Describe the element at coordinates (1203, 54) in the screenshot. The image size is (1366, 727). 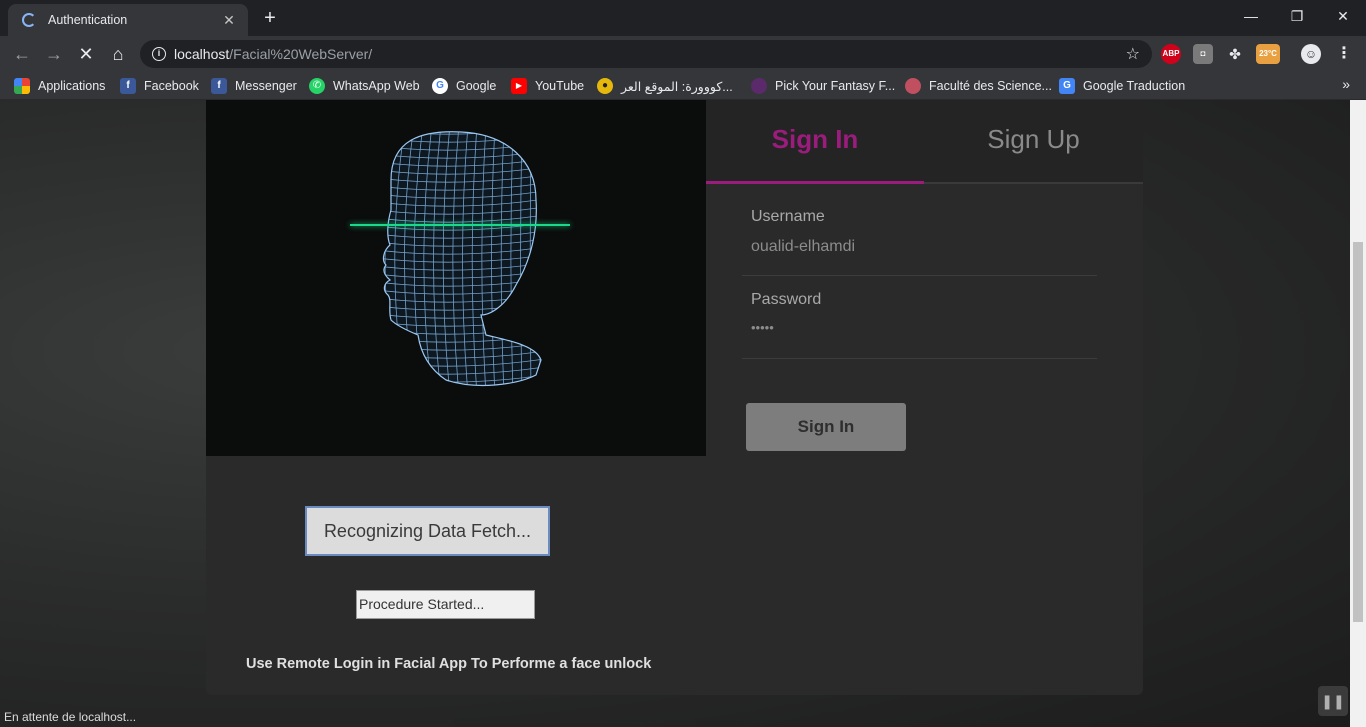
I see `screenshot-extension-icon: ◘` at that location.